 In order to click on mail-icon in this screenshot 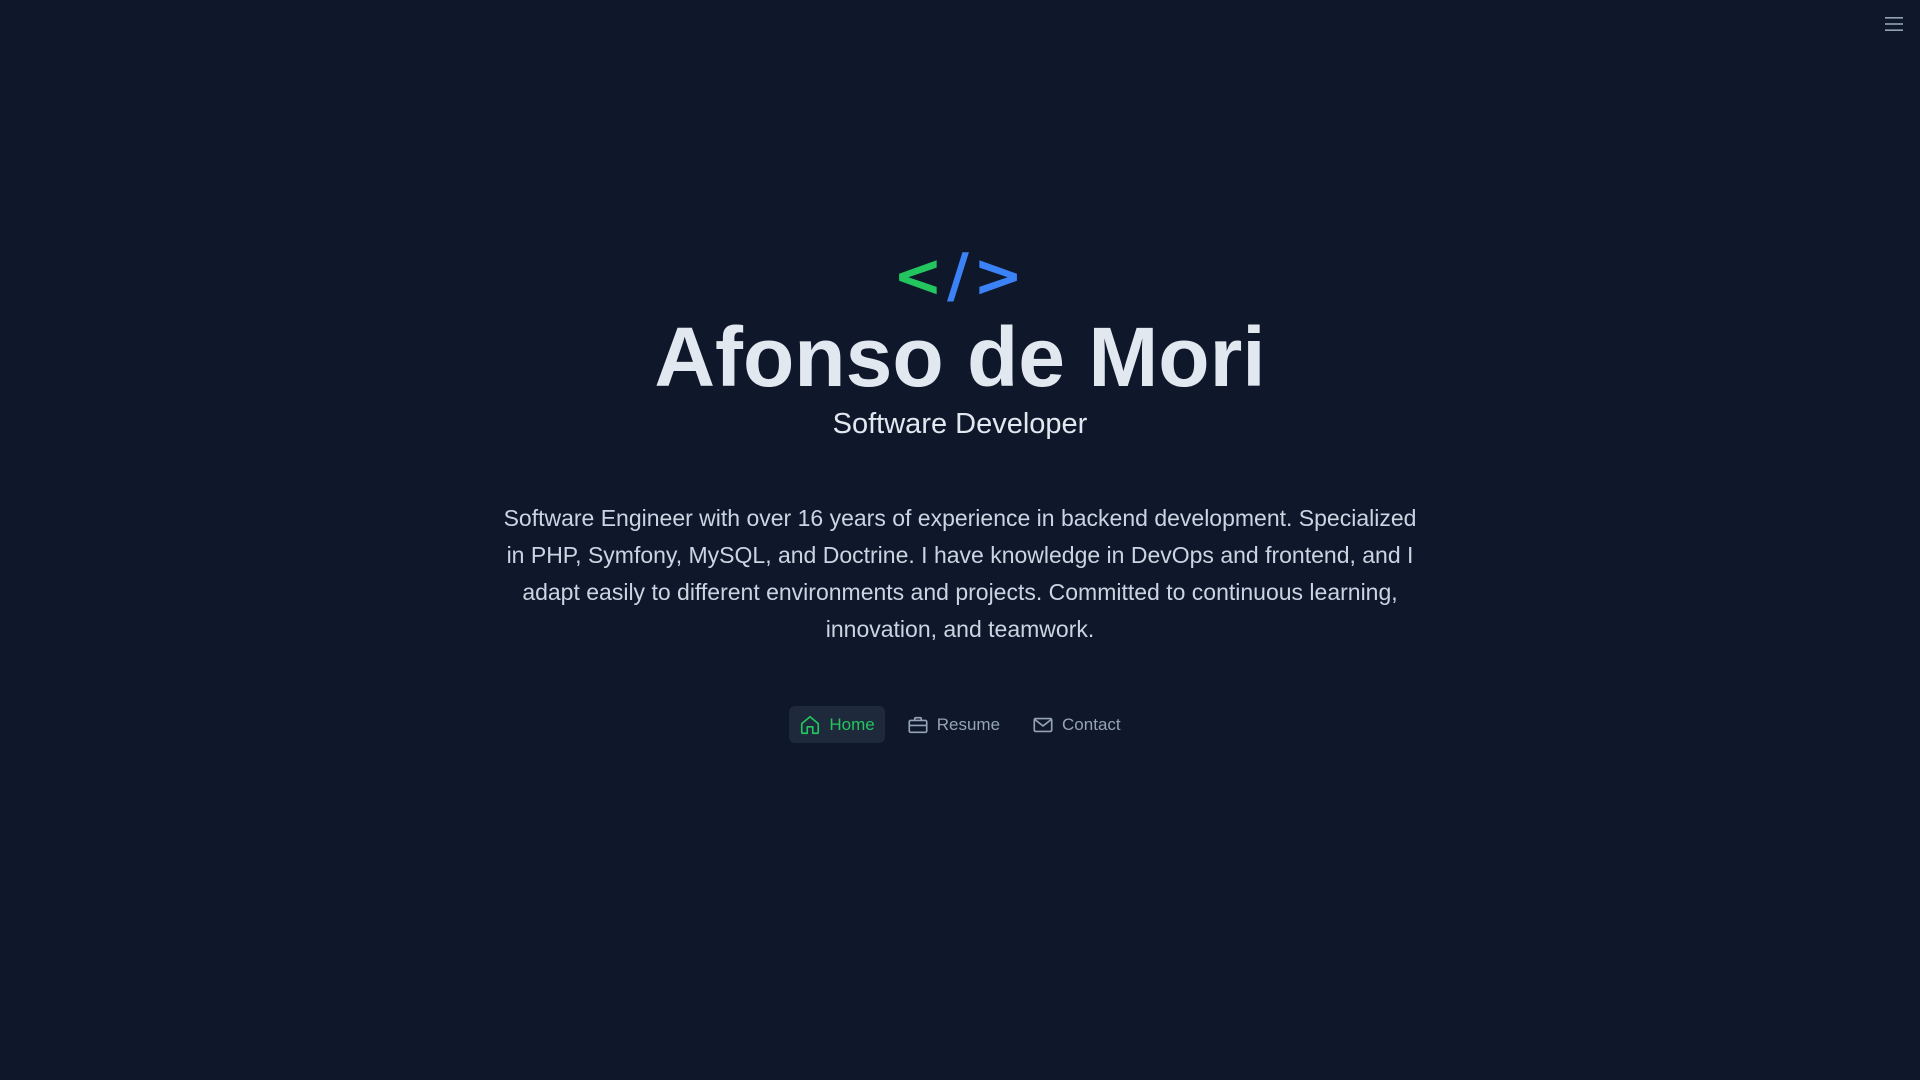, I will do `click(1043, 724)`.